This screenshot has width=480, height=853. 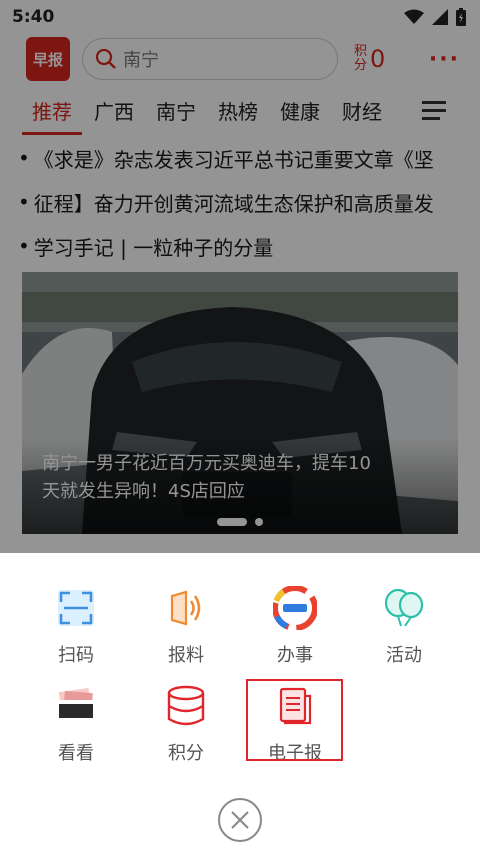 I want to click on watch-icon, so click(x=76, y=706).